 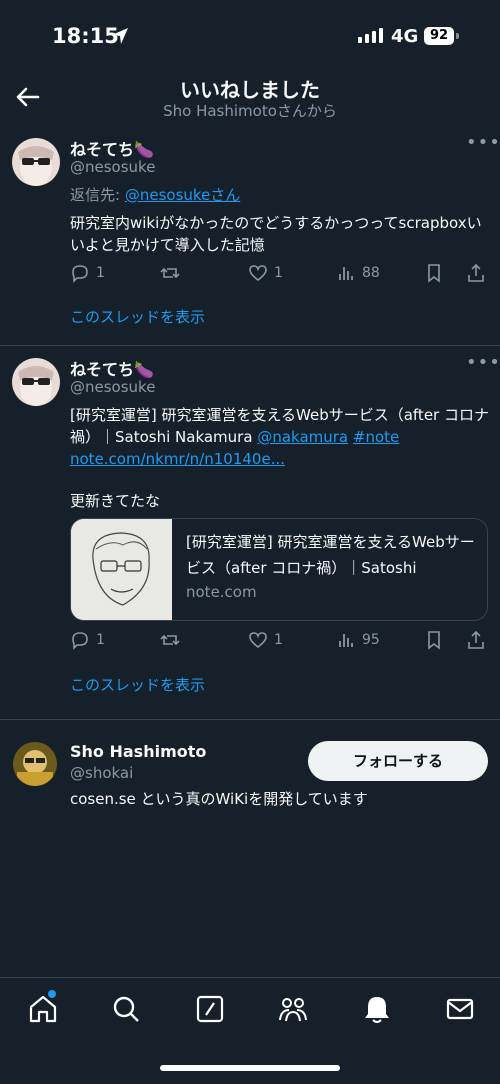 I want to click on home-indicator, so click(x=250, y=1068).